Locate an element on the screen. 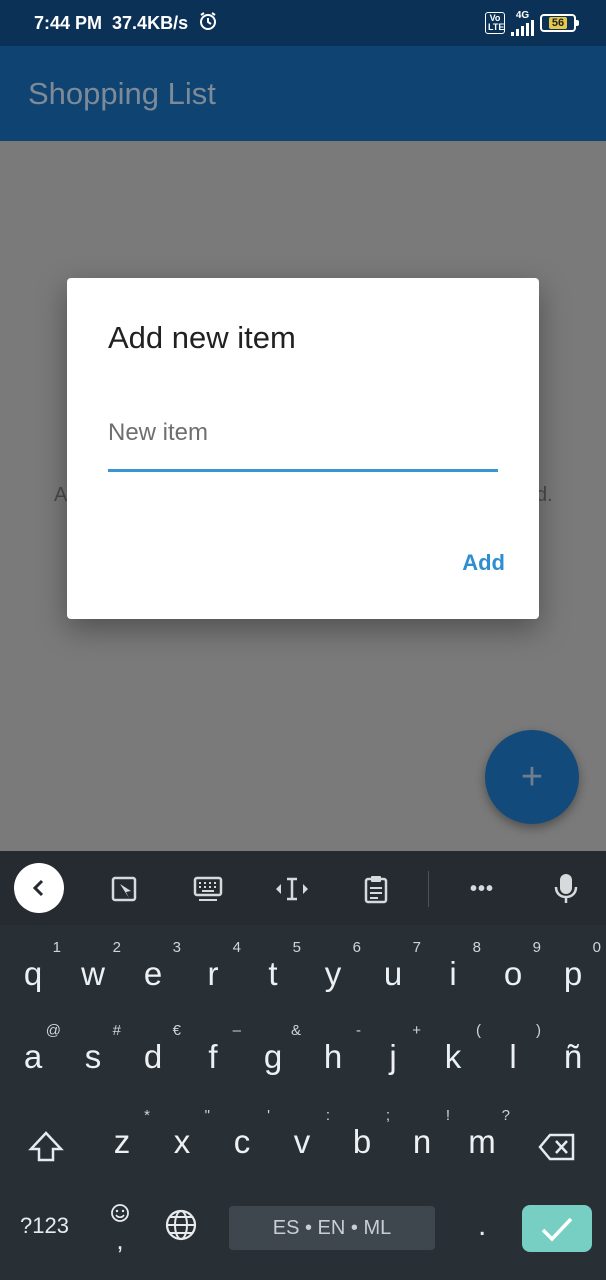  key-hint: 3 is located at coordinates (176, 947).